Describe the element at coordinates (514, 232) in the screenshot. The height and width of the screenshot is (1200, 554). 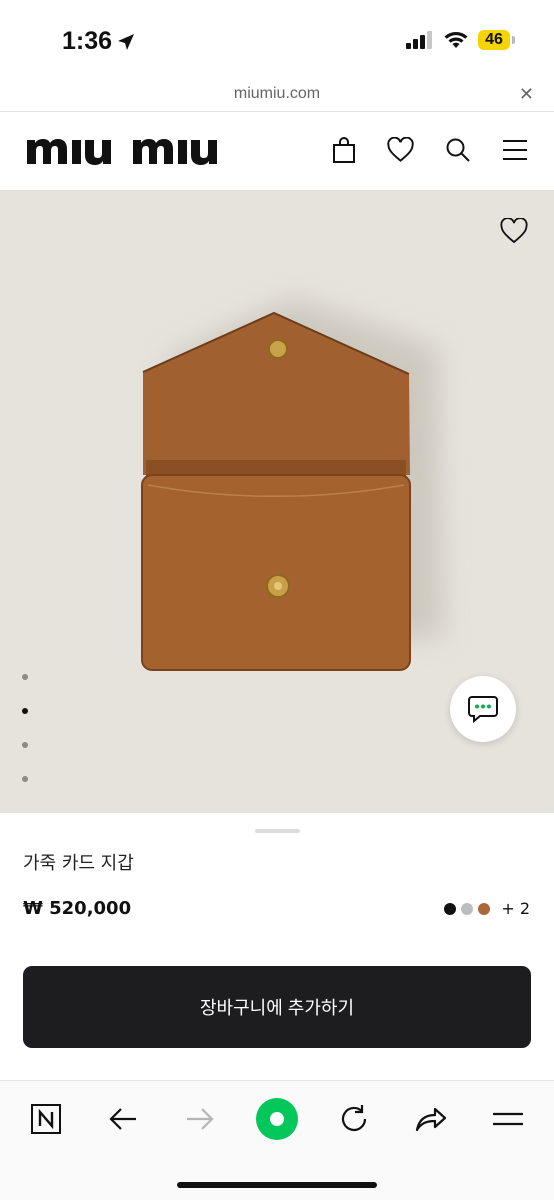
I see `wishlist-heart-icon` at that location.